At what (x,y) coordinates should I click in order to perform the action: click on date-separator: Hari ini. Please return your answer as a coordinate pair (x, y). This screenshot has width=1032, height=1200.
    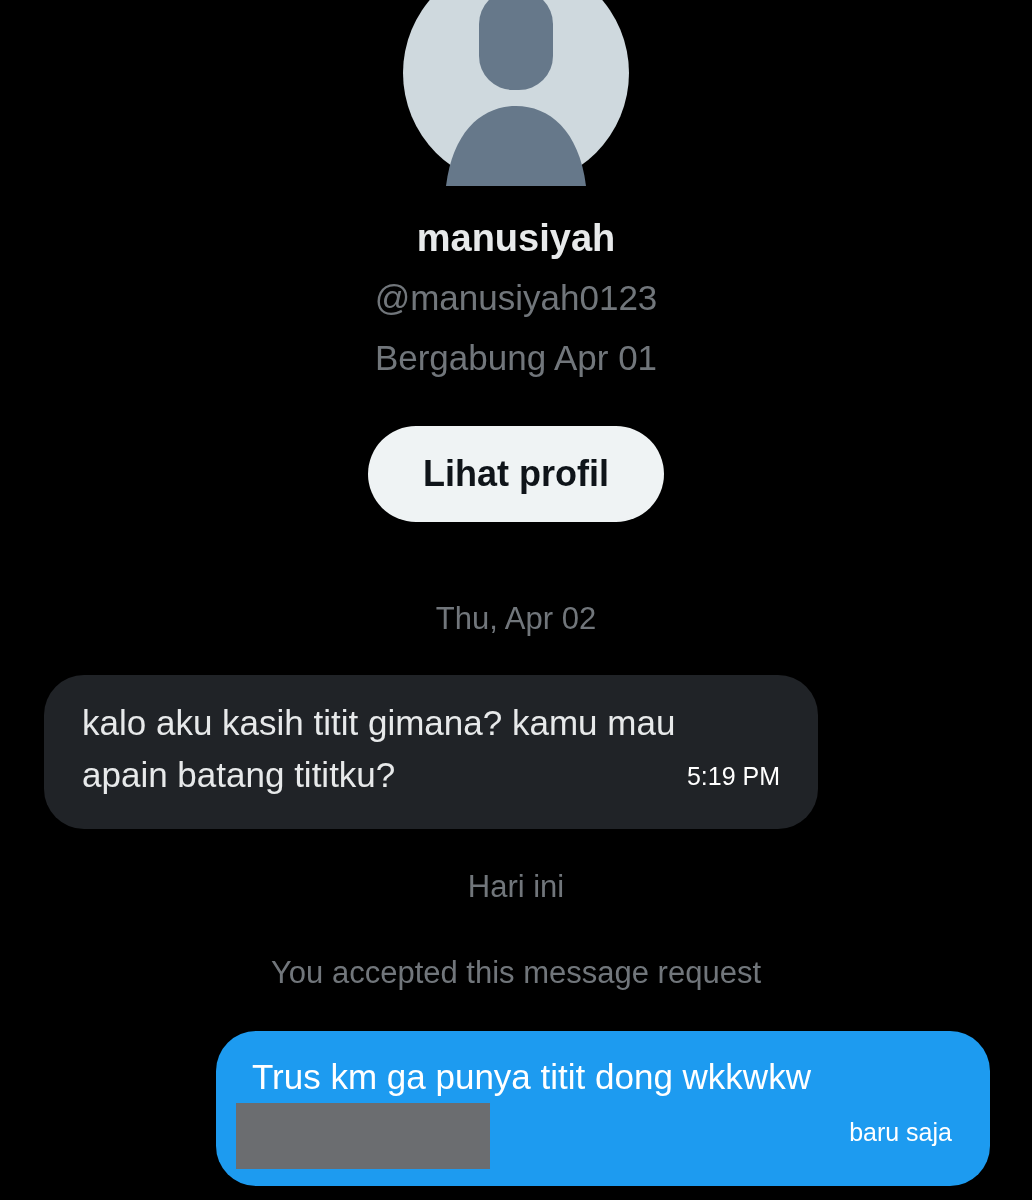
    Looking at the image, I should click on (516, 887).